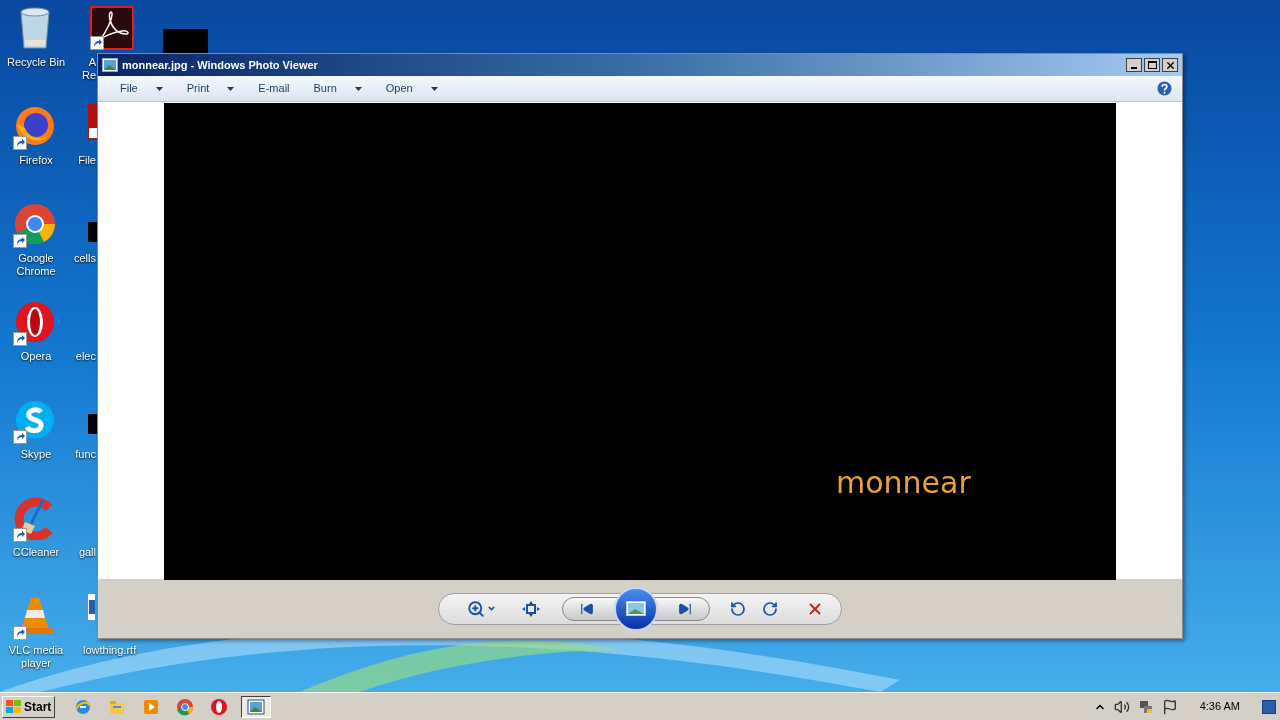 The height and width of the screenshot is (720, 1280). I want to click on icon-label: Google Chrome, so click(36, 265).